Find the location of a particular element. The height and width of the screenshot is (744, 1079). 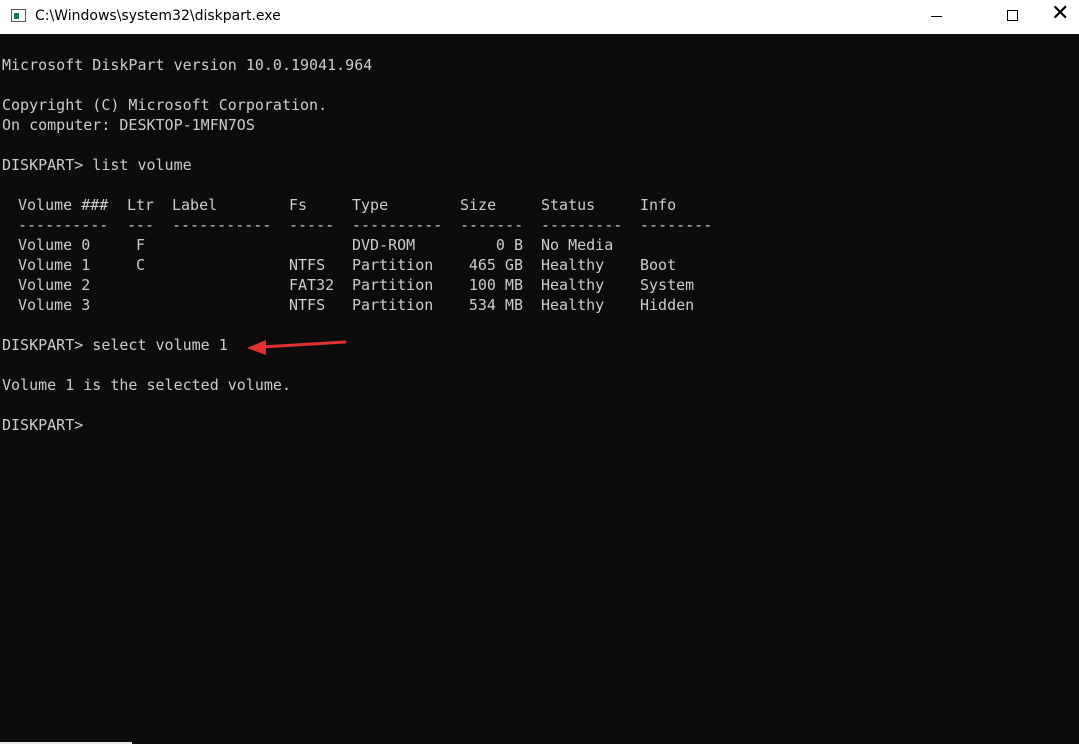

annotation-arrow-icon is located at coordinates (297, 347).